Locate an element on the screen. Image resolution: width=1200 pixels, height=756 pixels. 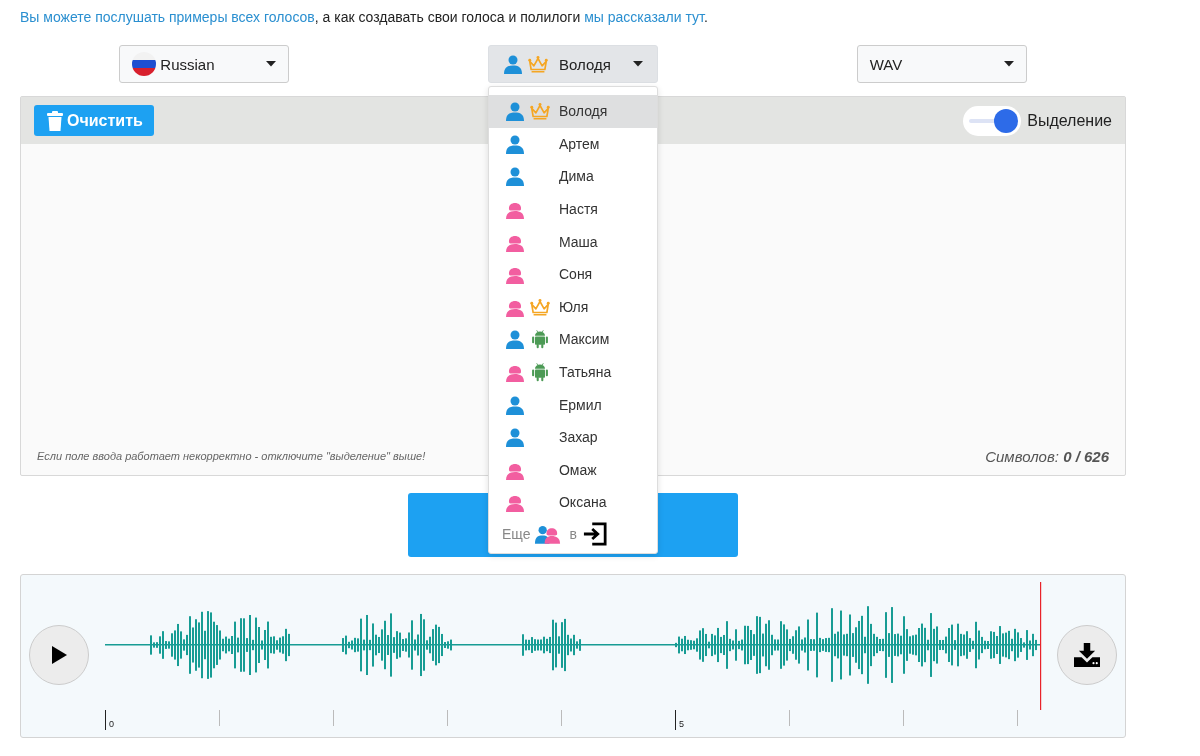
voice-name: Маша is located at coordinates (578, 241).